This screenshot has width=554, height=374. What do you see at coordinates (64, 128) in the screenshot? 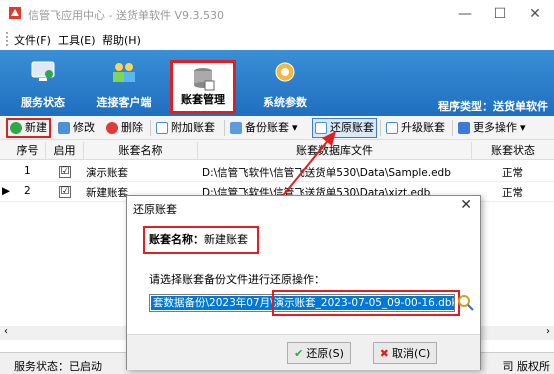
I see `edit-icon` at bounding box center [64, 128].